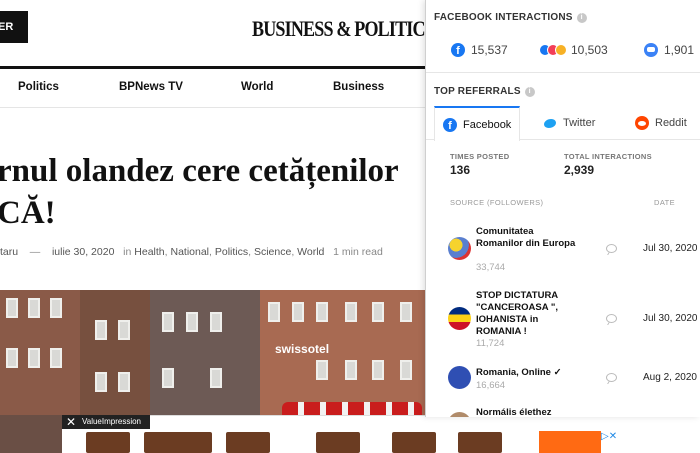 The height and width of the screenshot is (453, 700). What do you see at coordinates (28, 213) in the screenshot?
I see `headline-line-2: CĂ!` at bounding box center [28, 213].